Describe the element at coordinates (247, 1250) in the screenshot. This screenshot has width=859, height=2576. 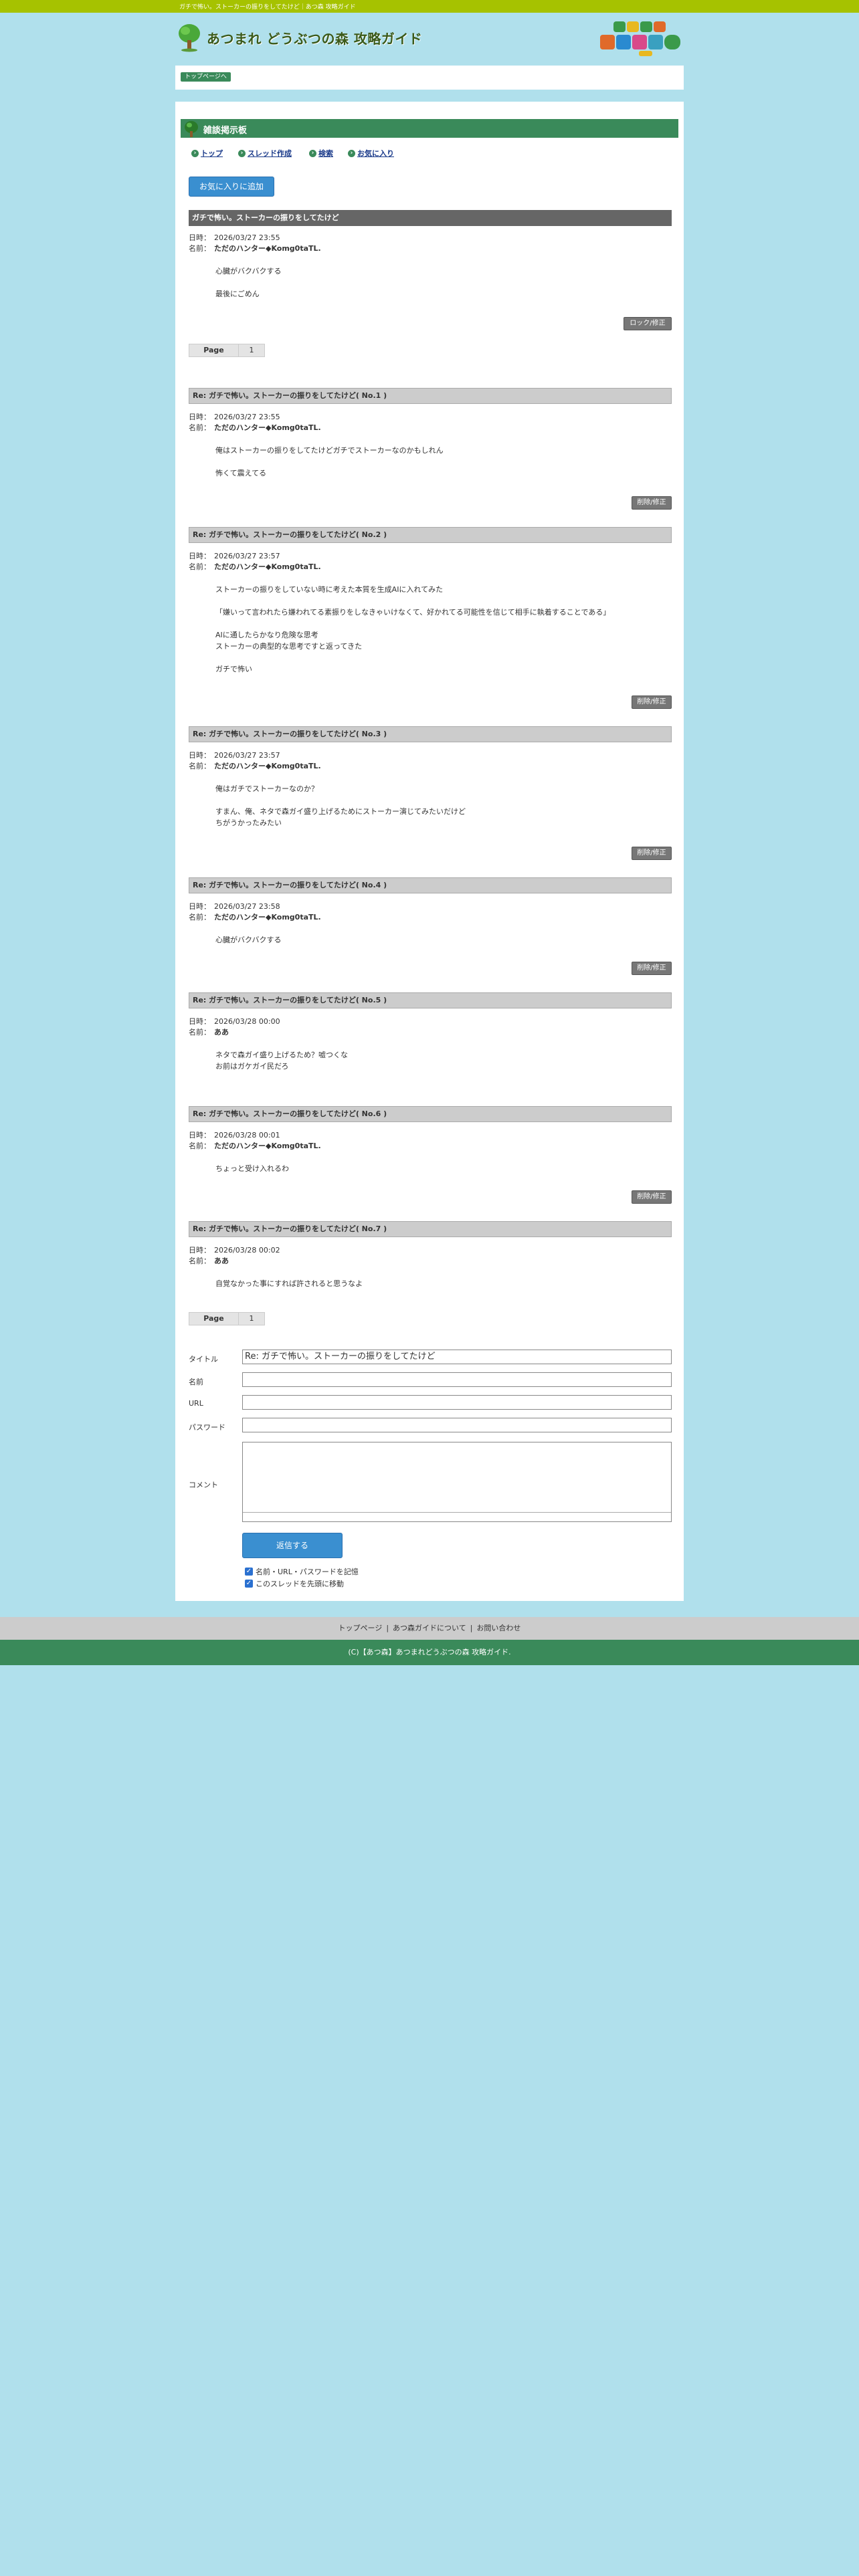
I see `reply-date: 2026/03/28 00:02` at that location.